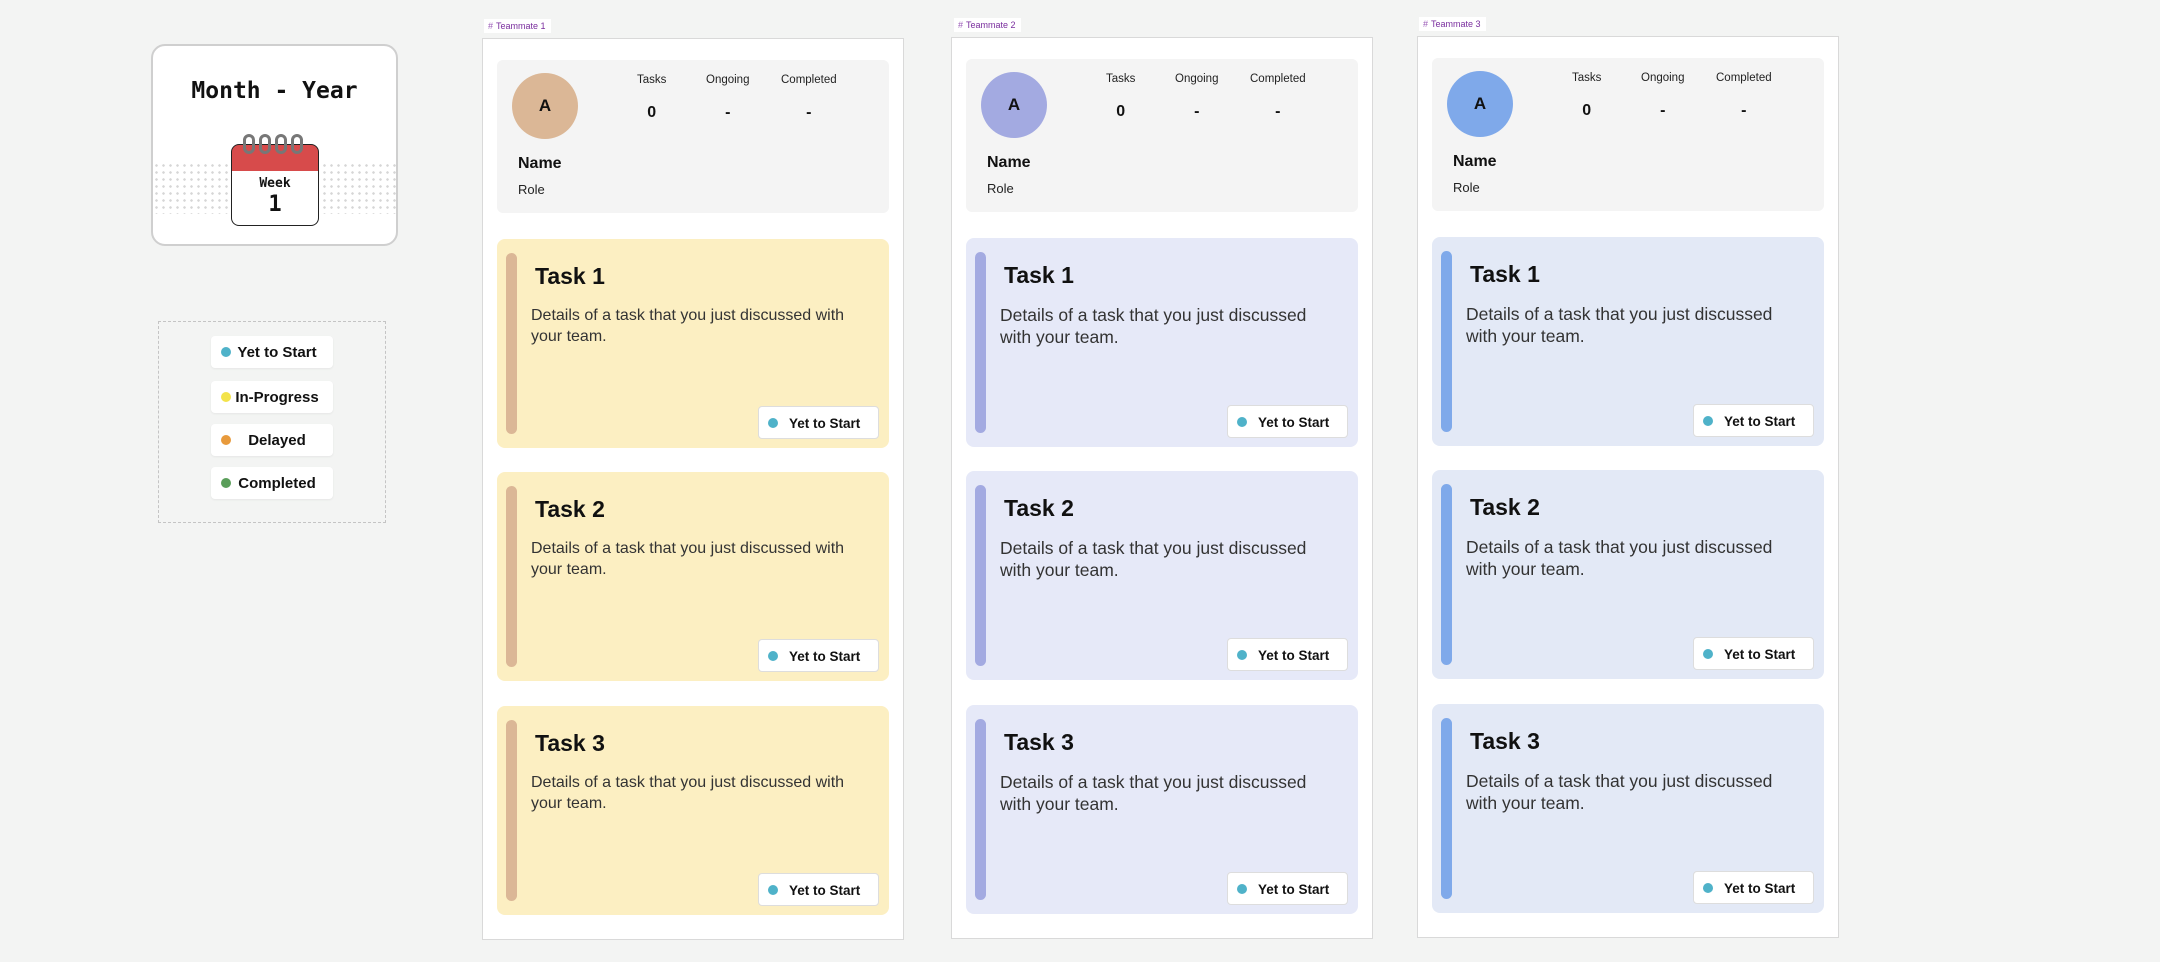  Describe the element at coordinates (277, 440) in the screenshot. I see `legend-label: Delayed` at that location.